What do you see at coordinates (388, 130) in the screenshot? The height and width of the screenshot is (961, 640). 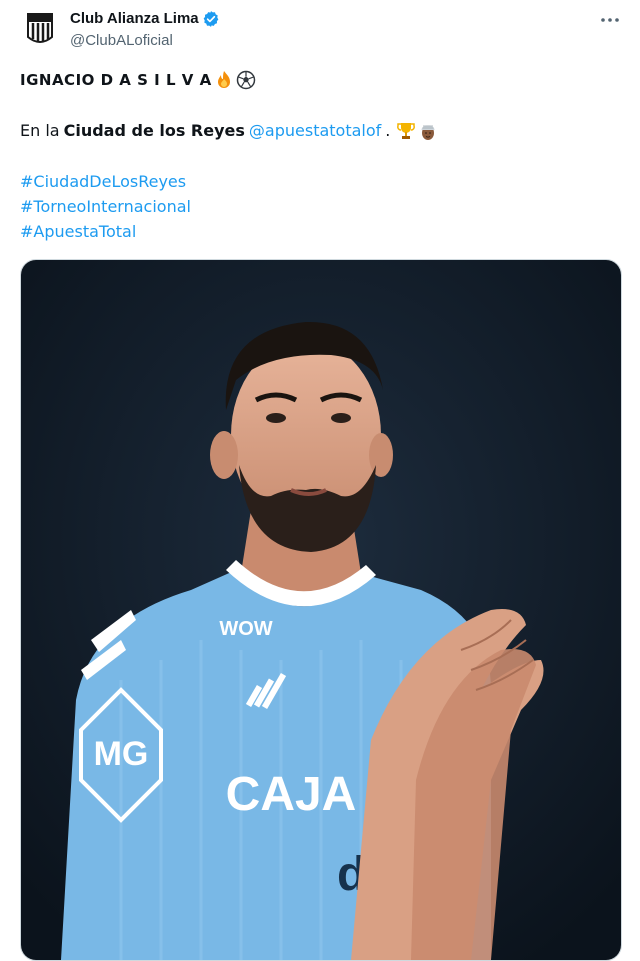 I see `line-suffix: .` at bounding box center [388, 130].